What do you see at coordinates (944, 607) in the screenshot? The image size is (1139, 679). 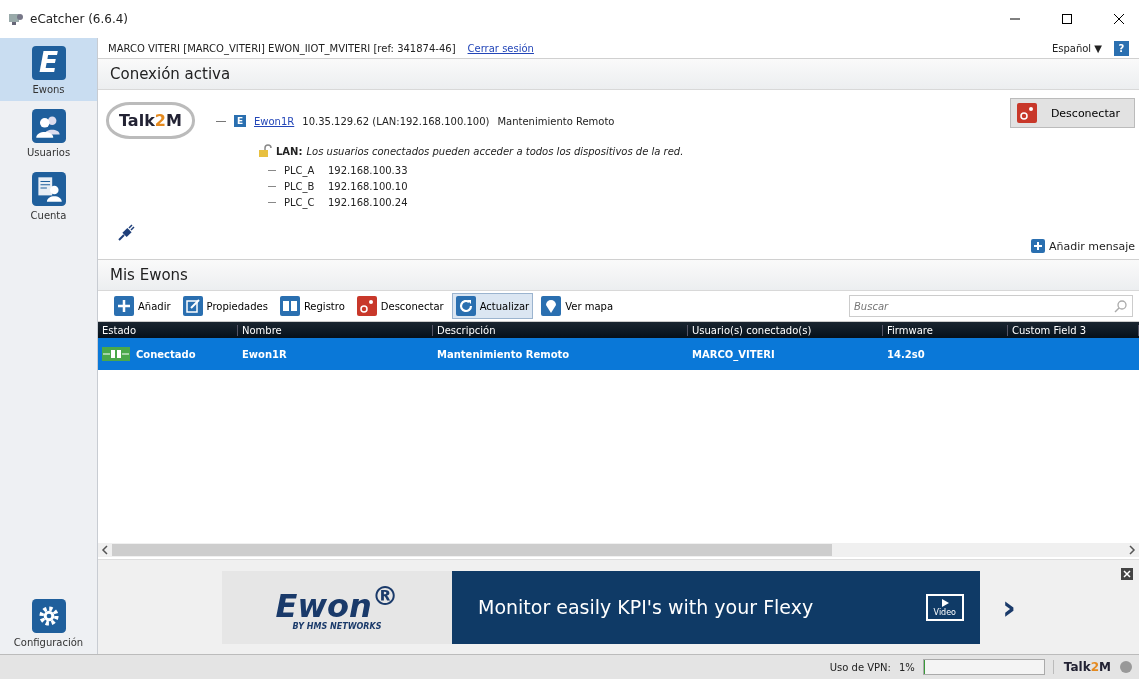 I see `video-icon: Video` at bounding box center [944, 607].